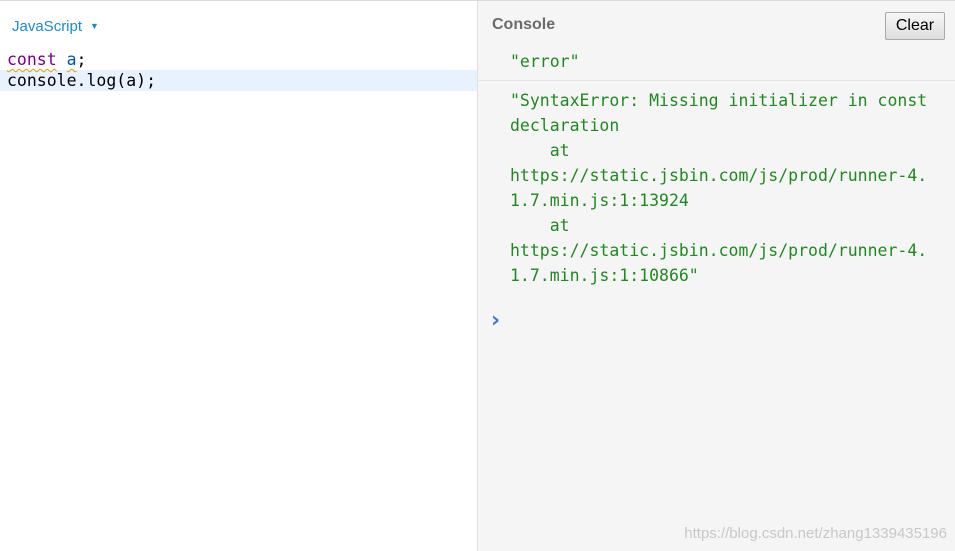 The image size is (955, 551). I want to click on code-line-1: const a;, so click(238, 59).